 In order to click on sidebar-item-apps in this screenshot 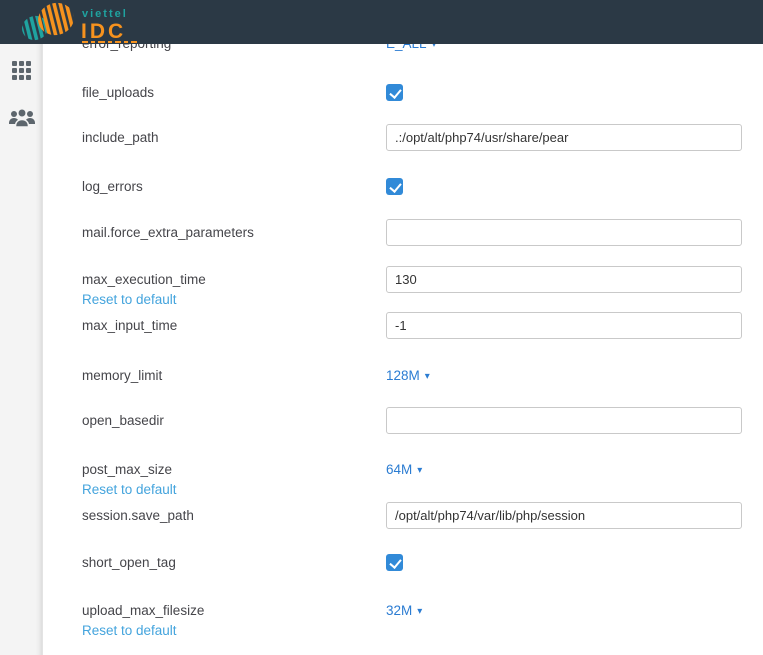, I will do `click(21, 70)`.